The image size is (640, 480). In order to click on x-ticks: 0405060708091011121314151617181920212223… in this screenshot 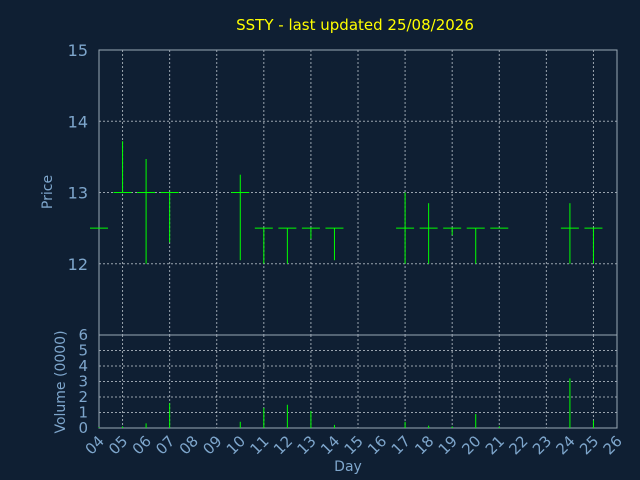, I will do `click(354, 445)`.